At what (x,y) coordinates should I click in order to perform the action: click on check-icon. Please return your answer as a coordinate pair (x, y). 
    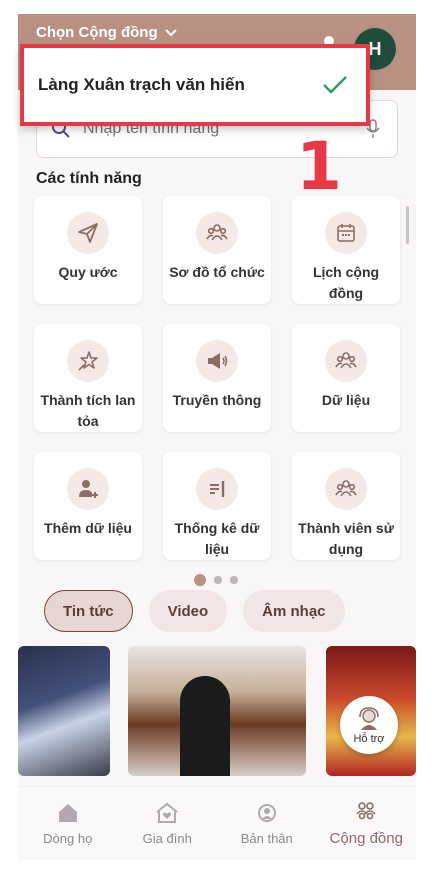
    Looking at the image, I should click on (335, 85).